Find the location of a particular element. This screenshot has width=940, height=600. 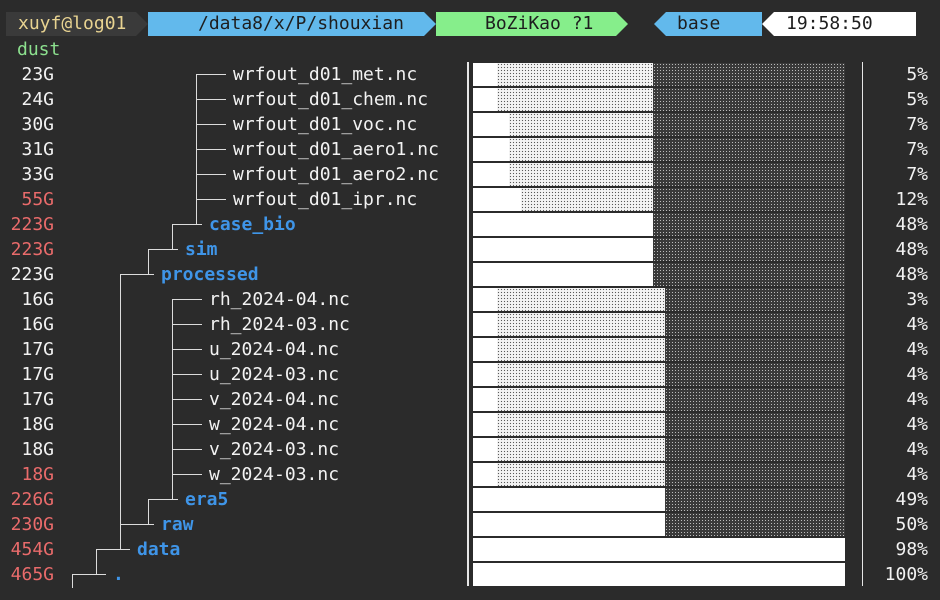

directory-name: . is located at coordinates (118, 574).